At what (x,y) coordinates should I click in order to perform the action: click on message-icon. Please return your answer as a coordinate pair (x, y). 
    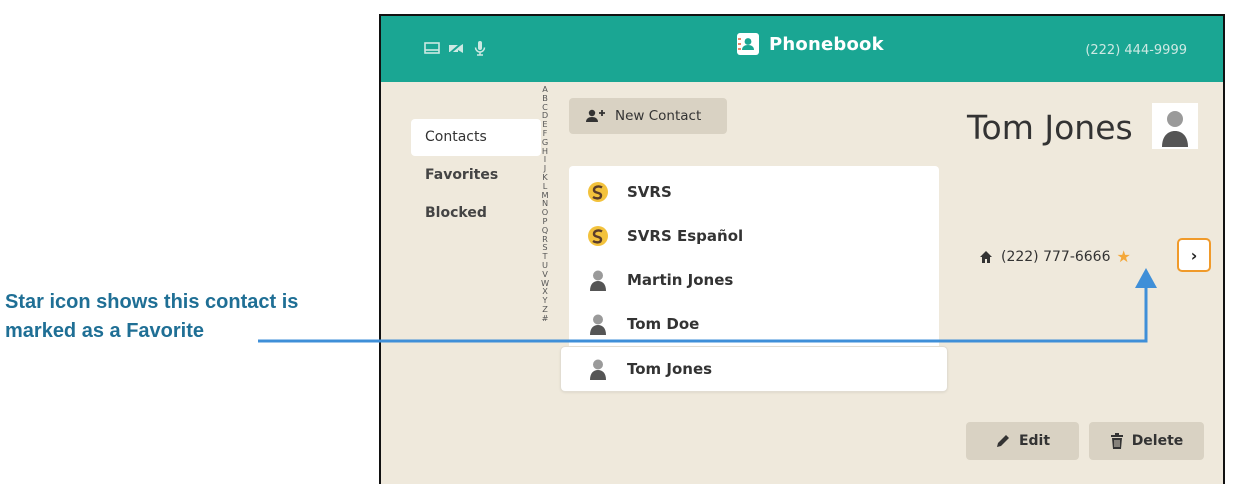
    Looking at the image, I should click on (432, 48).